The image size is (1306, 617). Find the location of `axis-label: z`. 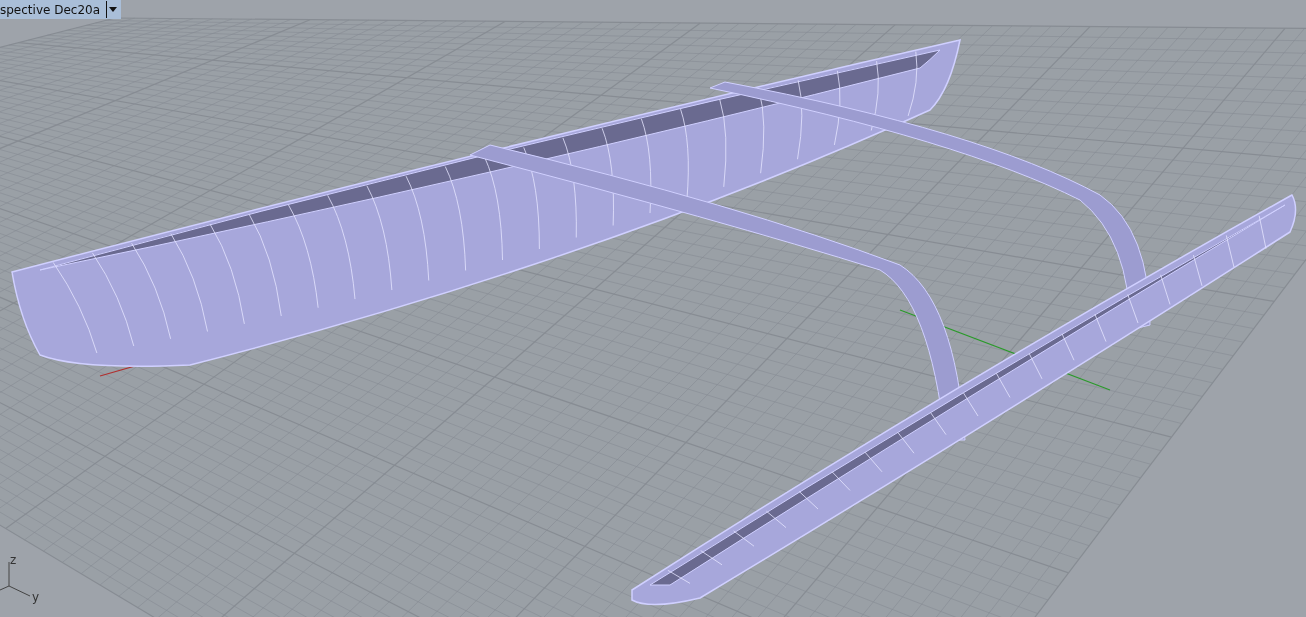

axis-label: z is located at coordinates (13, 560).